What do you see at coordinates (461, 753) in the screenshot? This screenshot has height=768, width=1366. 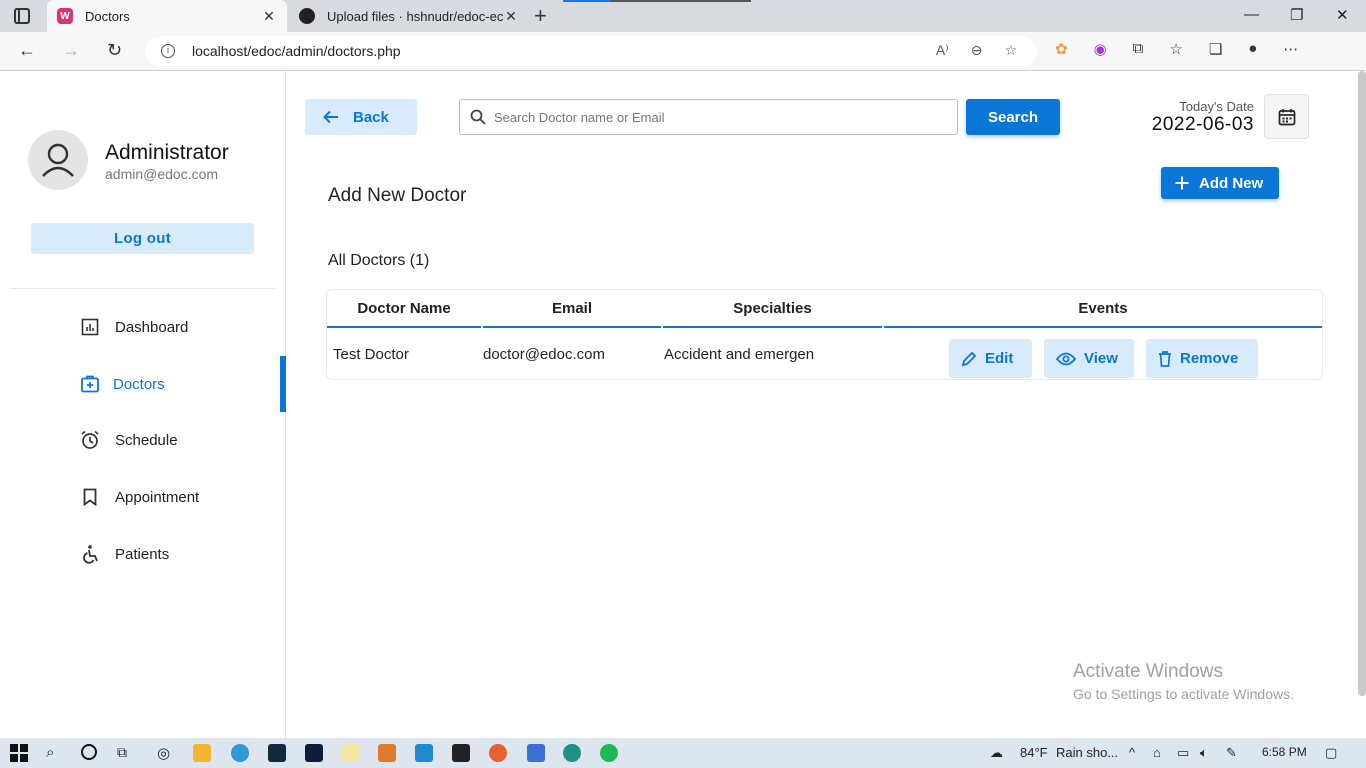 I see `terminal-icon` at bounding box center [461, 753].